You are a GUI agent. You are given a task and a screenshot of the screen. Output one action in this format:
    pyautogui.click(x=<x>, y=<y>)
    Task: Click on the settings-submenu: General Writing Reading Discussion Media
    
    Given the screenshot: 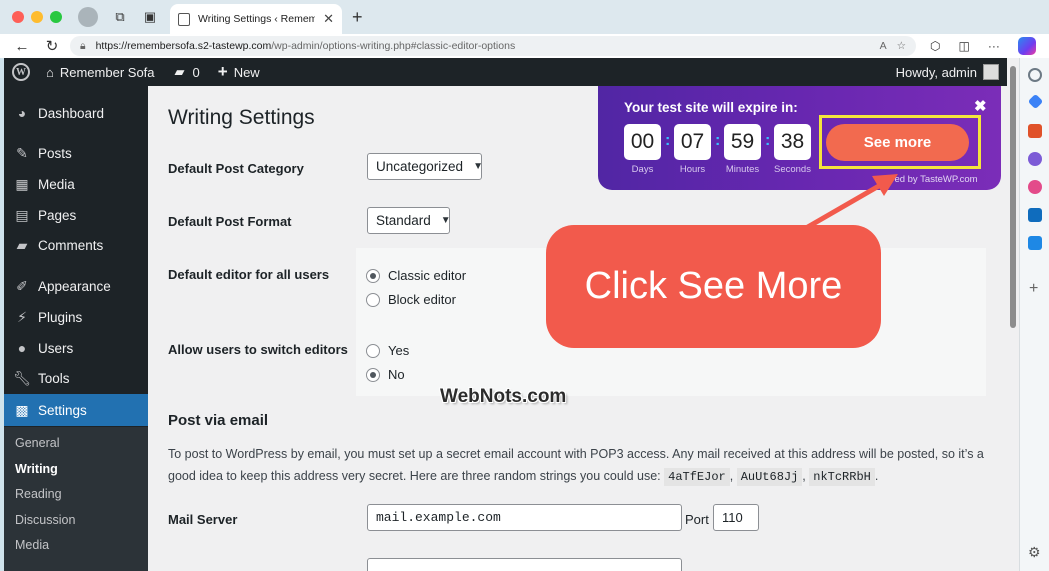 What is the action you would take?
    pyautogui.click(x=76, y=499)
    